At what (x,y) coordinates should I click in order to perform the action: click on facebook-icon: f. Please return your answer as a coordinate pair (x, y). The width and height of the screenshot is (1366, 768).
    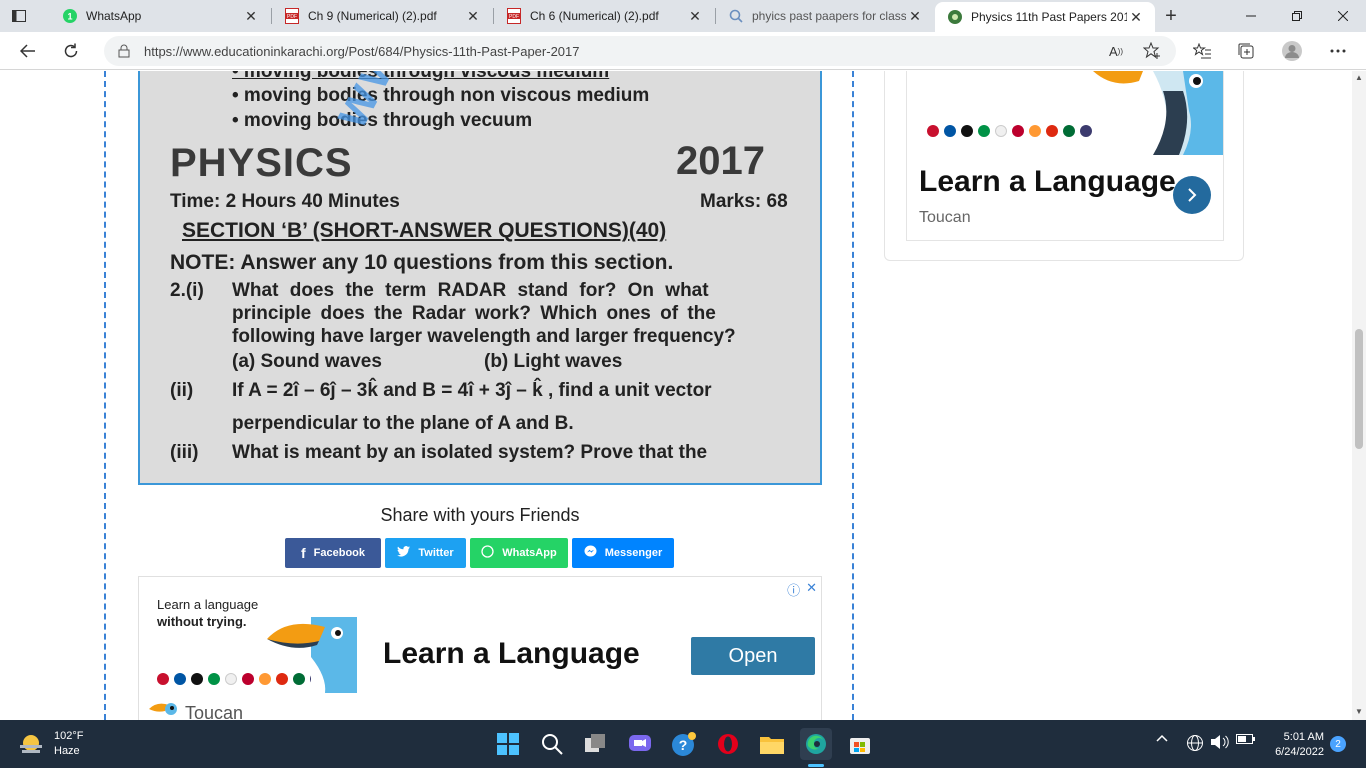
    Looking at the image, I should click on (303, 553).